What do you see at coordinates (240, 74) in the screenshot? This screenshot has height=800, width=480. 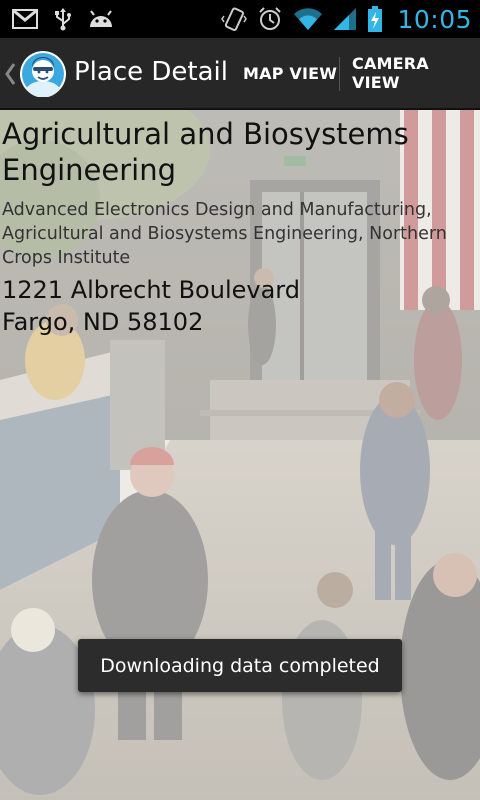 I see `action-bar: Place Detail MAP VIEW CAMERA VIEW` at bounding box center [240, 74].